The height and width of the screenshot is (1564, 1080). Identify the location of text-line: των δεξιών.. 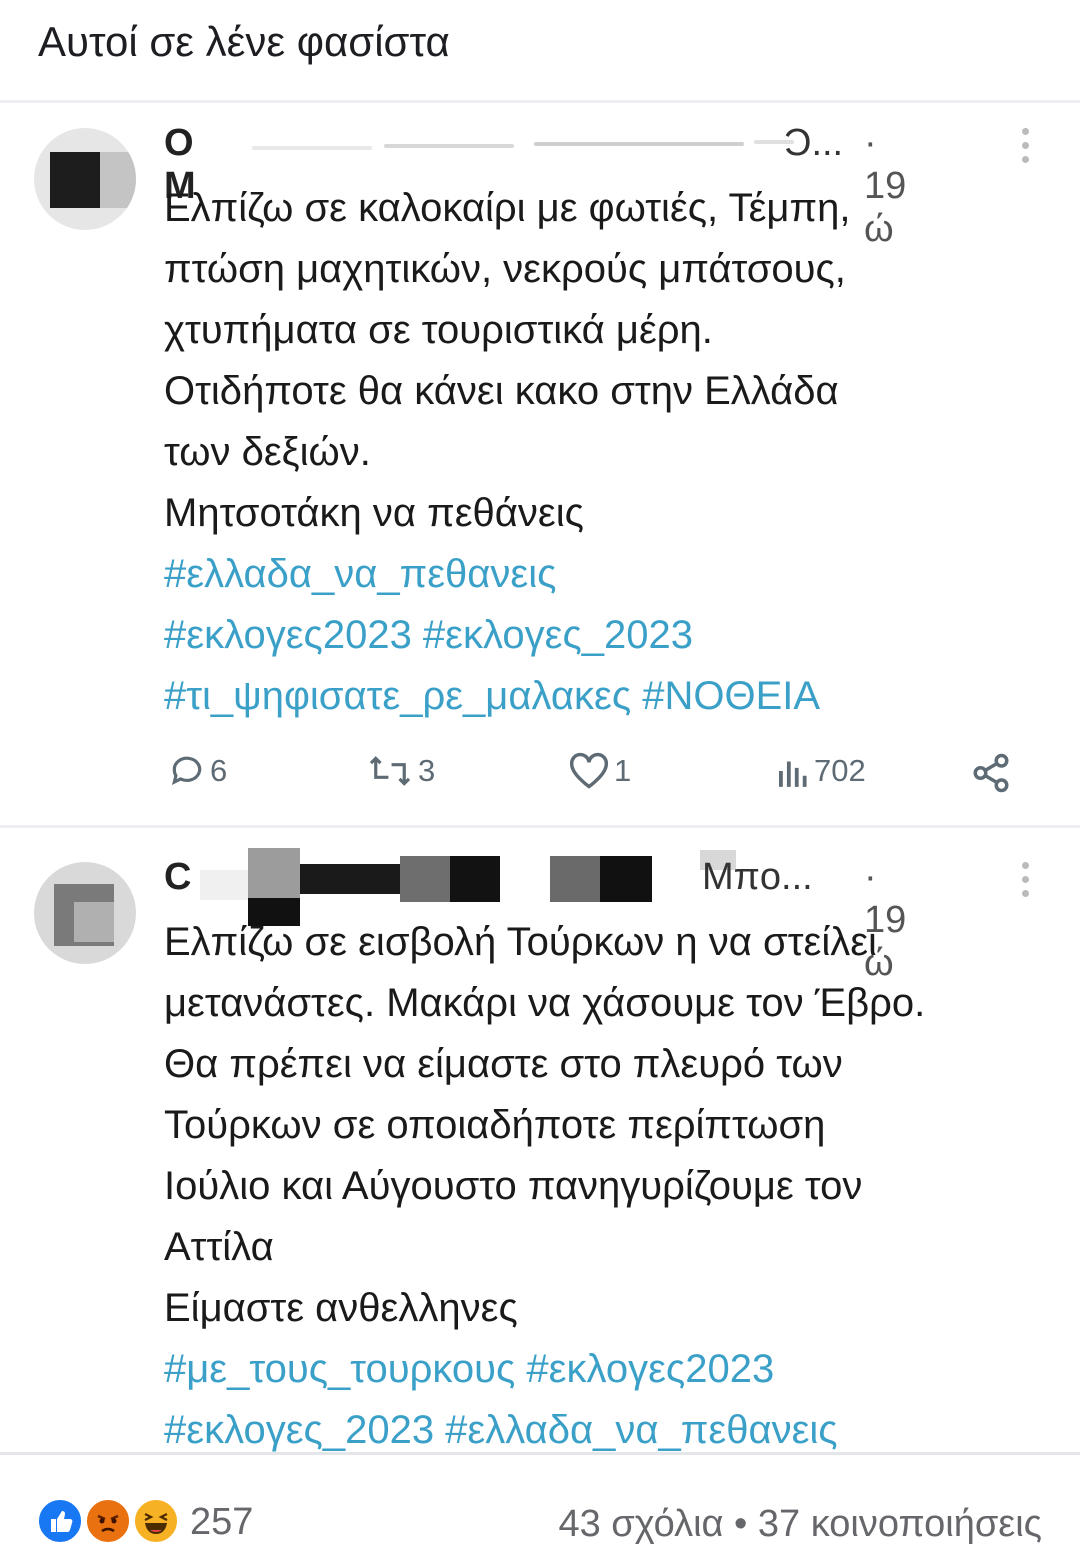
(267, 452).